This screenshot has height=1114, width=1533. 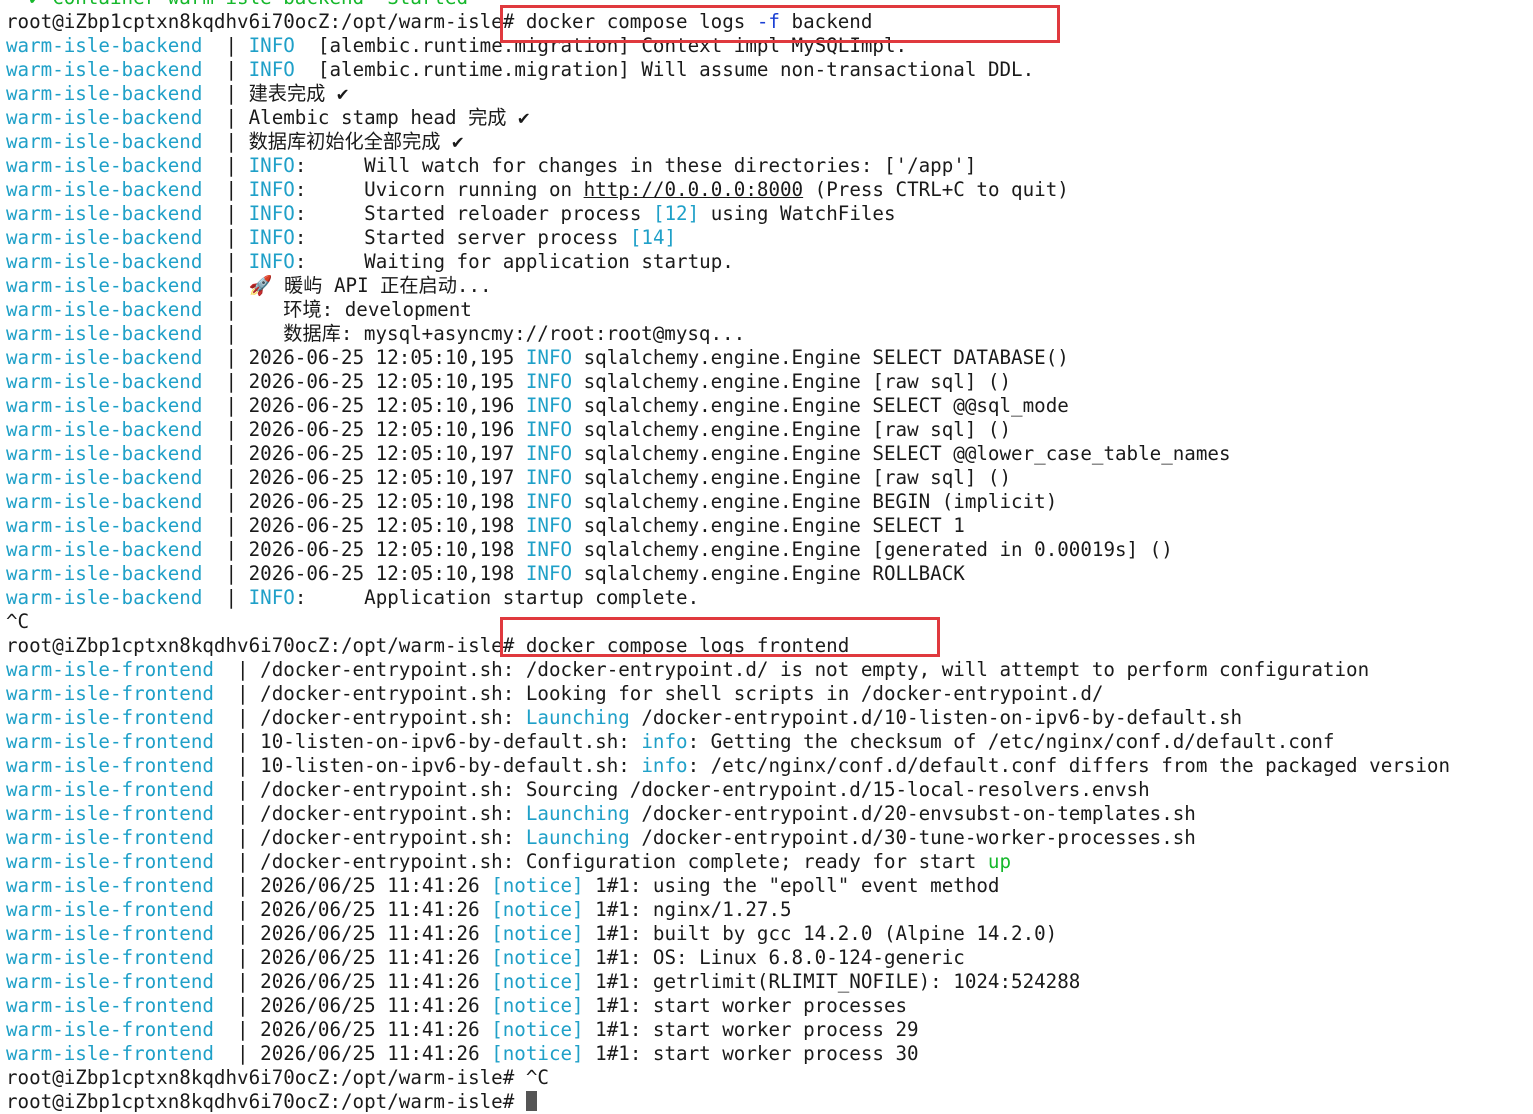 What do you see at coordinates (769, 94) in the screenshot?
I see `terminal-line: warm-isle-backend | 建表完成 ✔` at bounding box center [769, 94].